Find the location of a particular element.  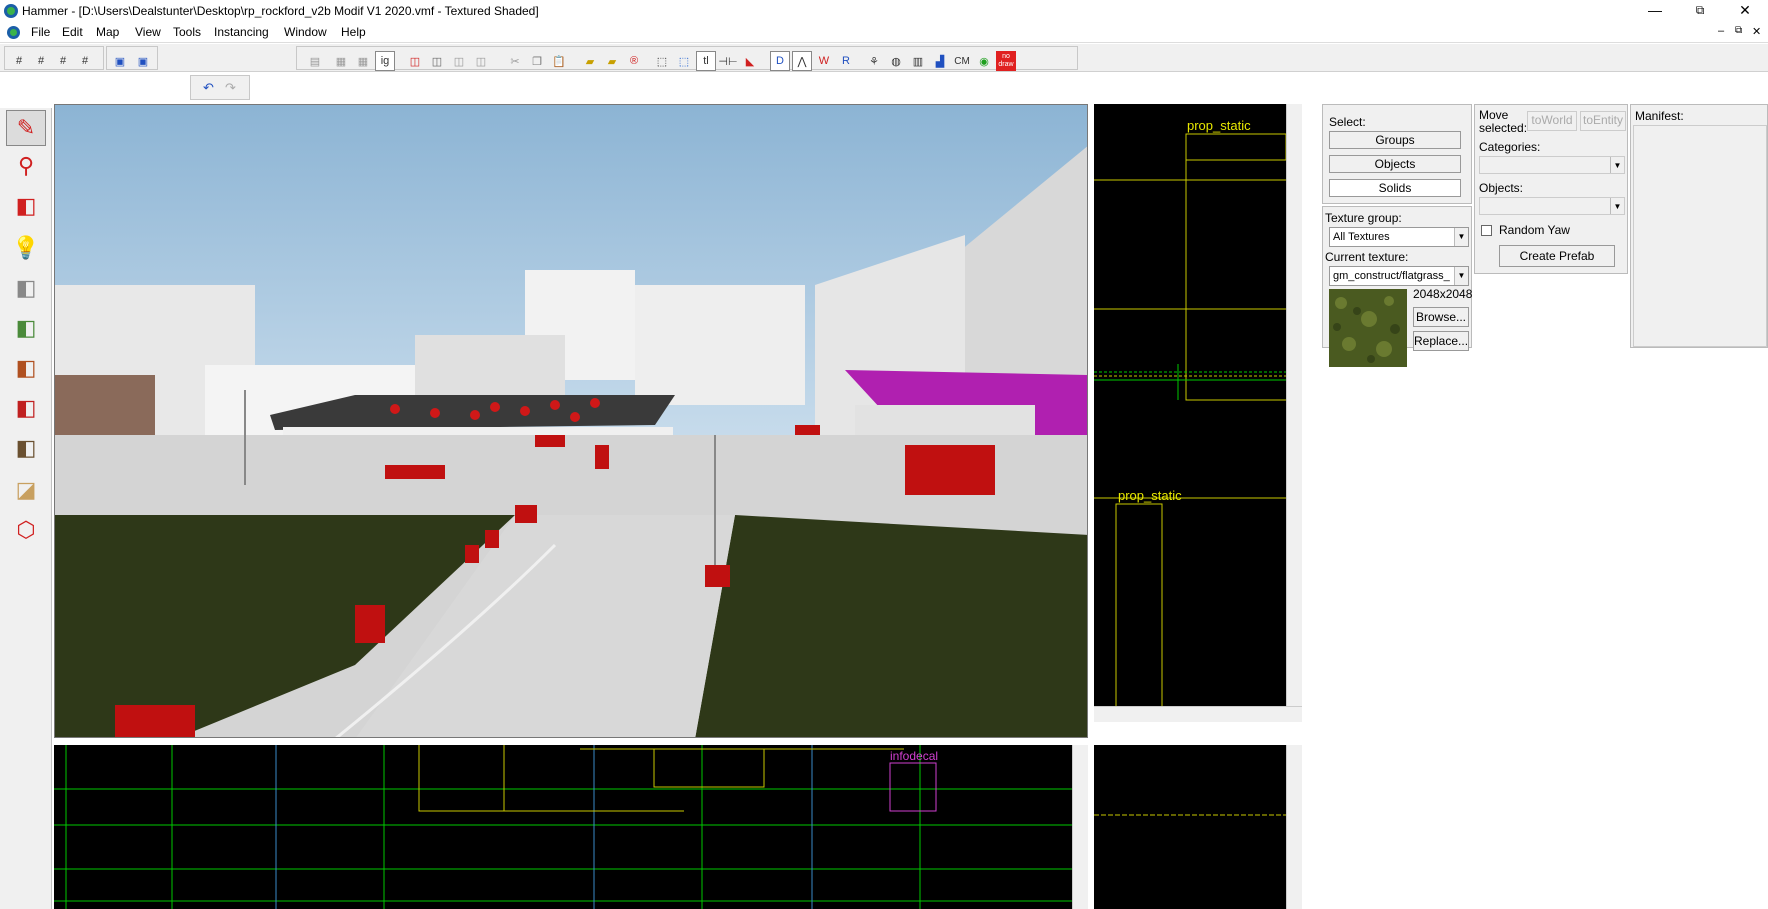

menu-view: View is located at coordinates (148, 32).